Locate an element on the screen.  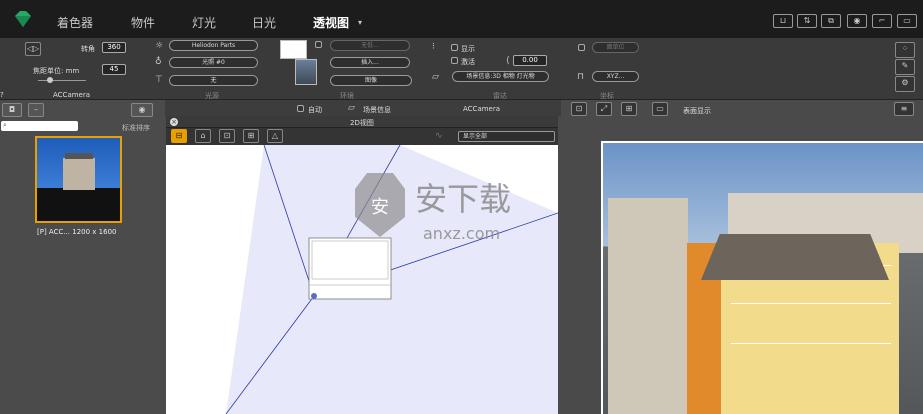
svg-text: anxz.com is located at coordinates (461, 233).